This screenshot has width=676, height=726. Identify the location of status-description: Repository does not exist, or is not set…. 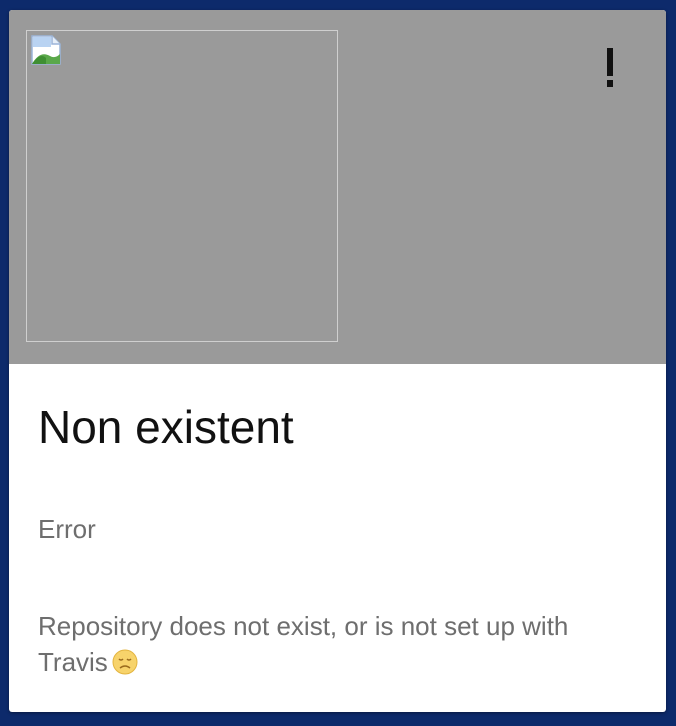
(338, 644).